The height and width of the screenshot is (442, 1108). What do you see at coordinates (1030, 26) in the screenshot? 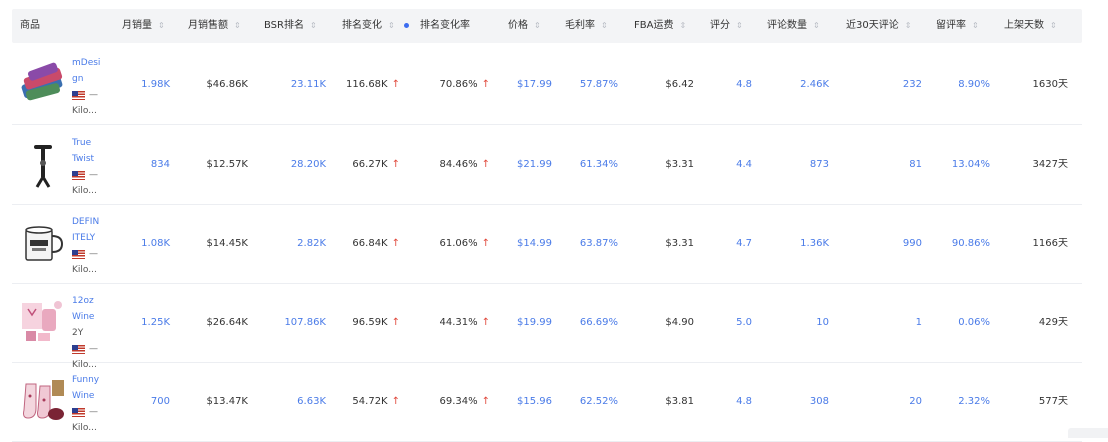
I see `col-days-listed: 上架天数 ⇕` at bounding box center [1030, 26].